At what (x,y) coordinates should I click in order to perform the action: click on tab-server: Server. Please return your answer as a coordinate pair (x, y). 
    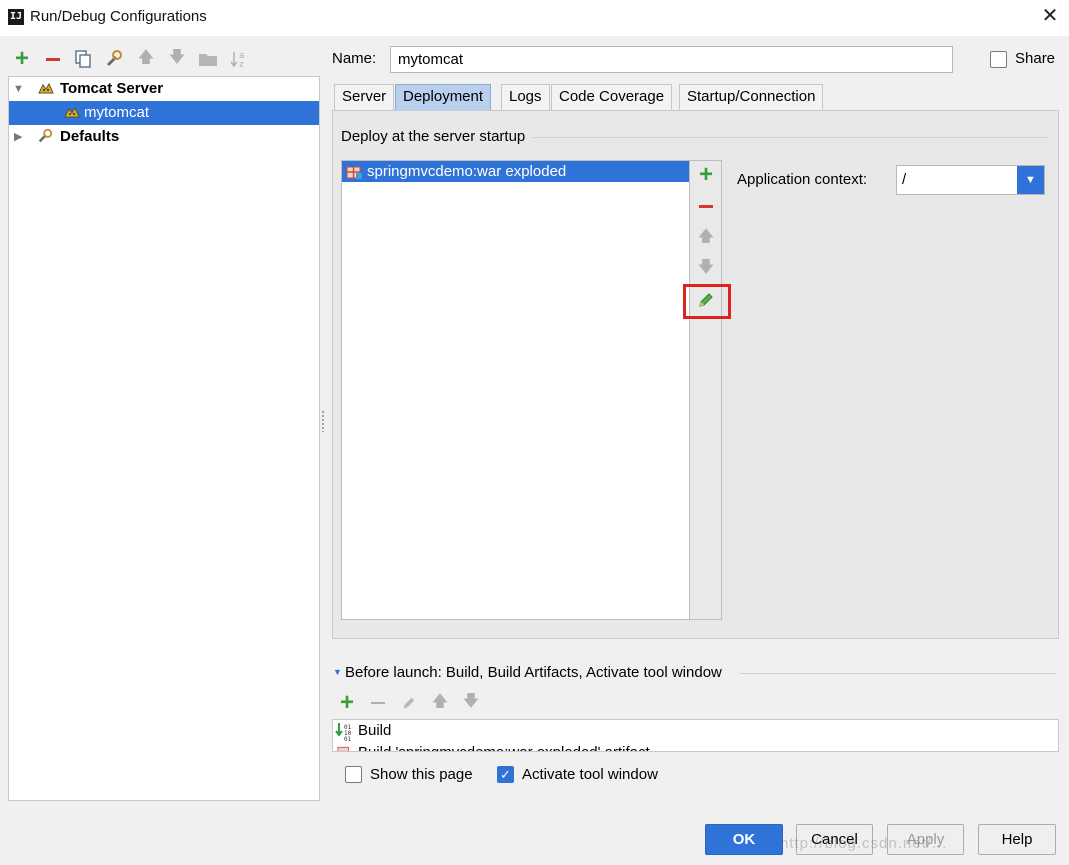
    Looking at the image, I should click on (364, 97).